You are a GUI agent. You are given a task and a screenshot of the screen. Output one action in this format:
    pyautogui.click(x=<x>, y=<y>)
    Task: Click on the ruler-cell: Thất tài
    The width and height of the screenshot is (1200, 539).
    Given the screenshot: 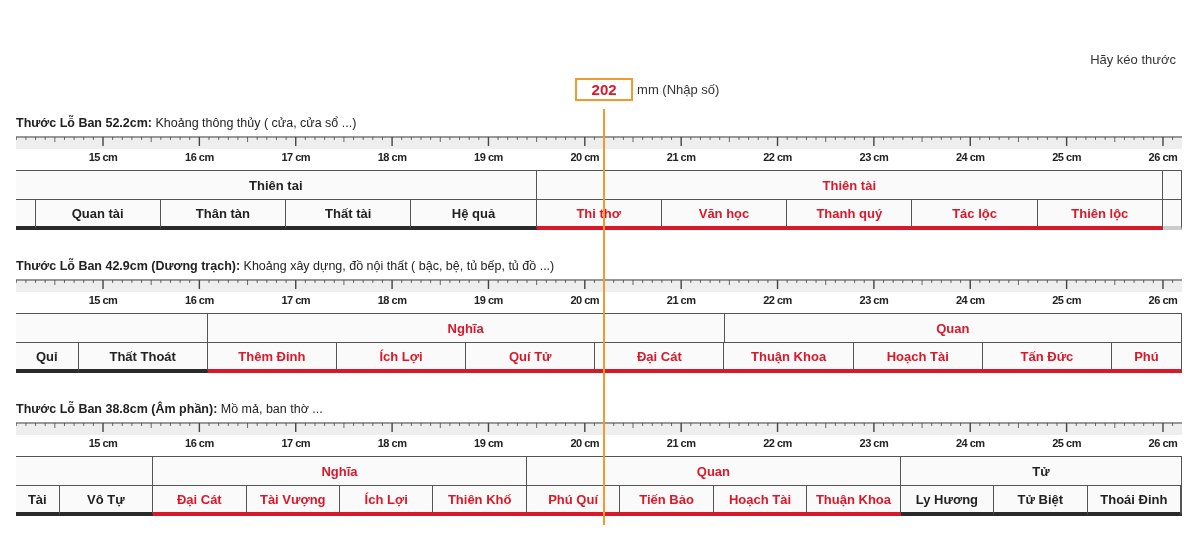 What is the action you would take?
    pyautogui.click(x=349, y=215)
    